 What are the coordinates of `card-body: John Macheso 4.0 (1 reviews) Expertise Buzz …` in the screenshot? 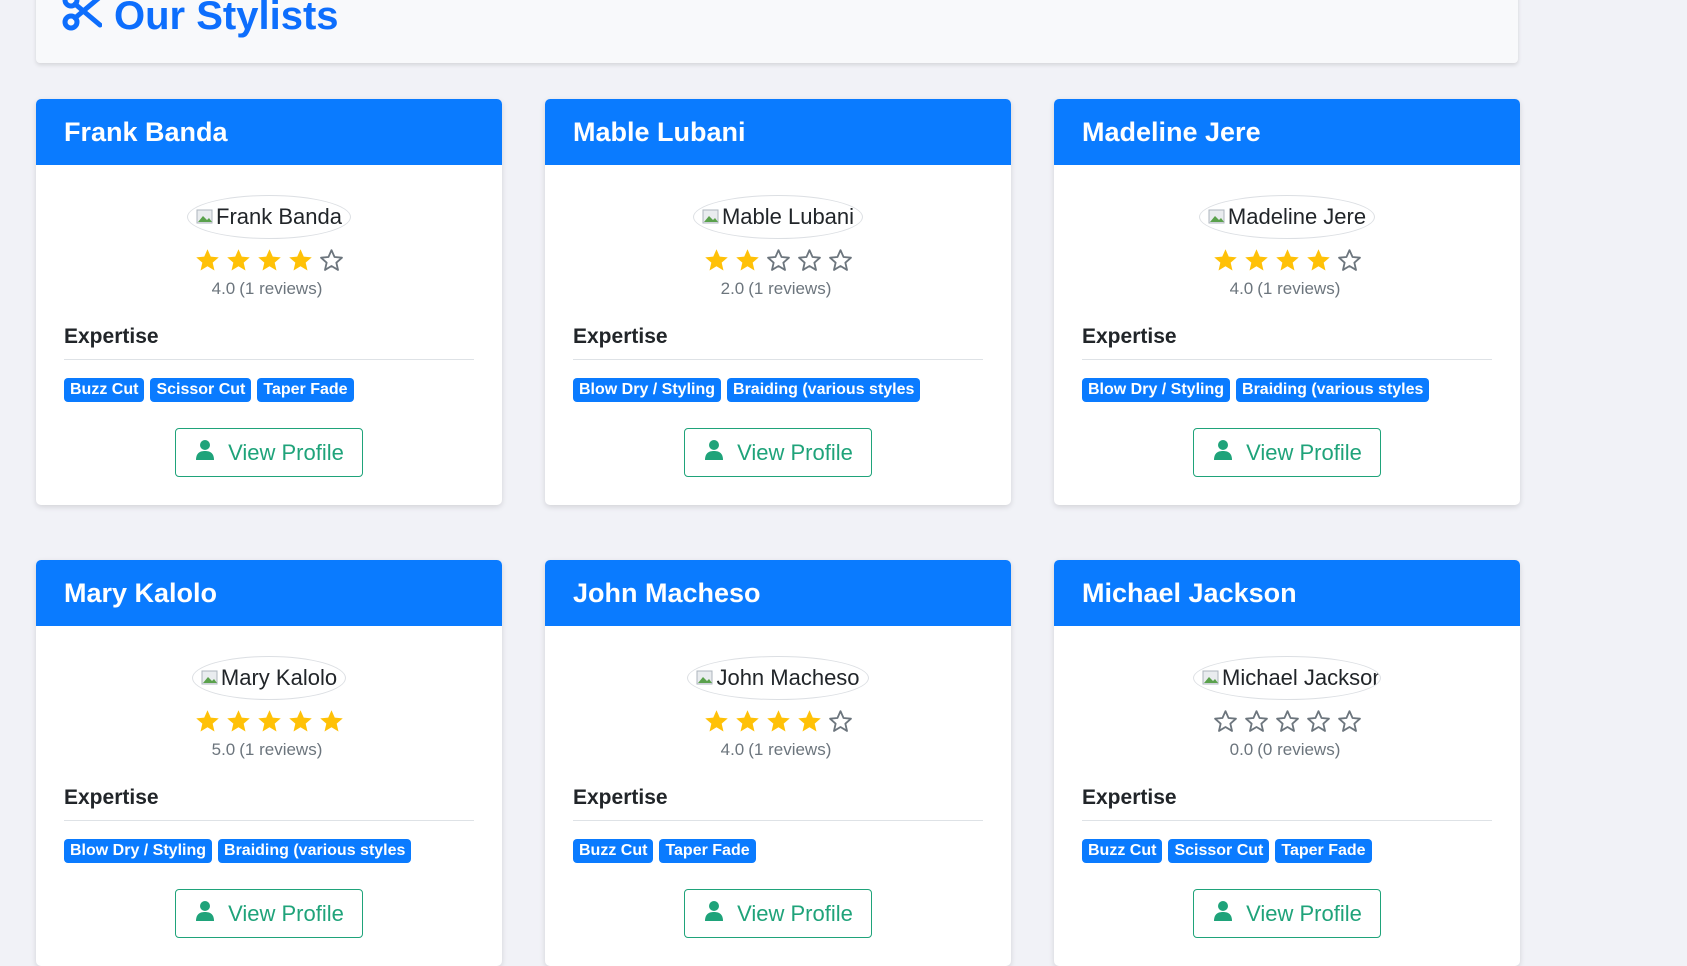 It's located at (778, 796).